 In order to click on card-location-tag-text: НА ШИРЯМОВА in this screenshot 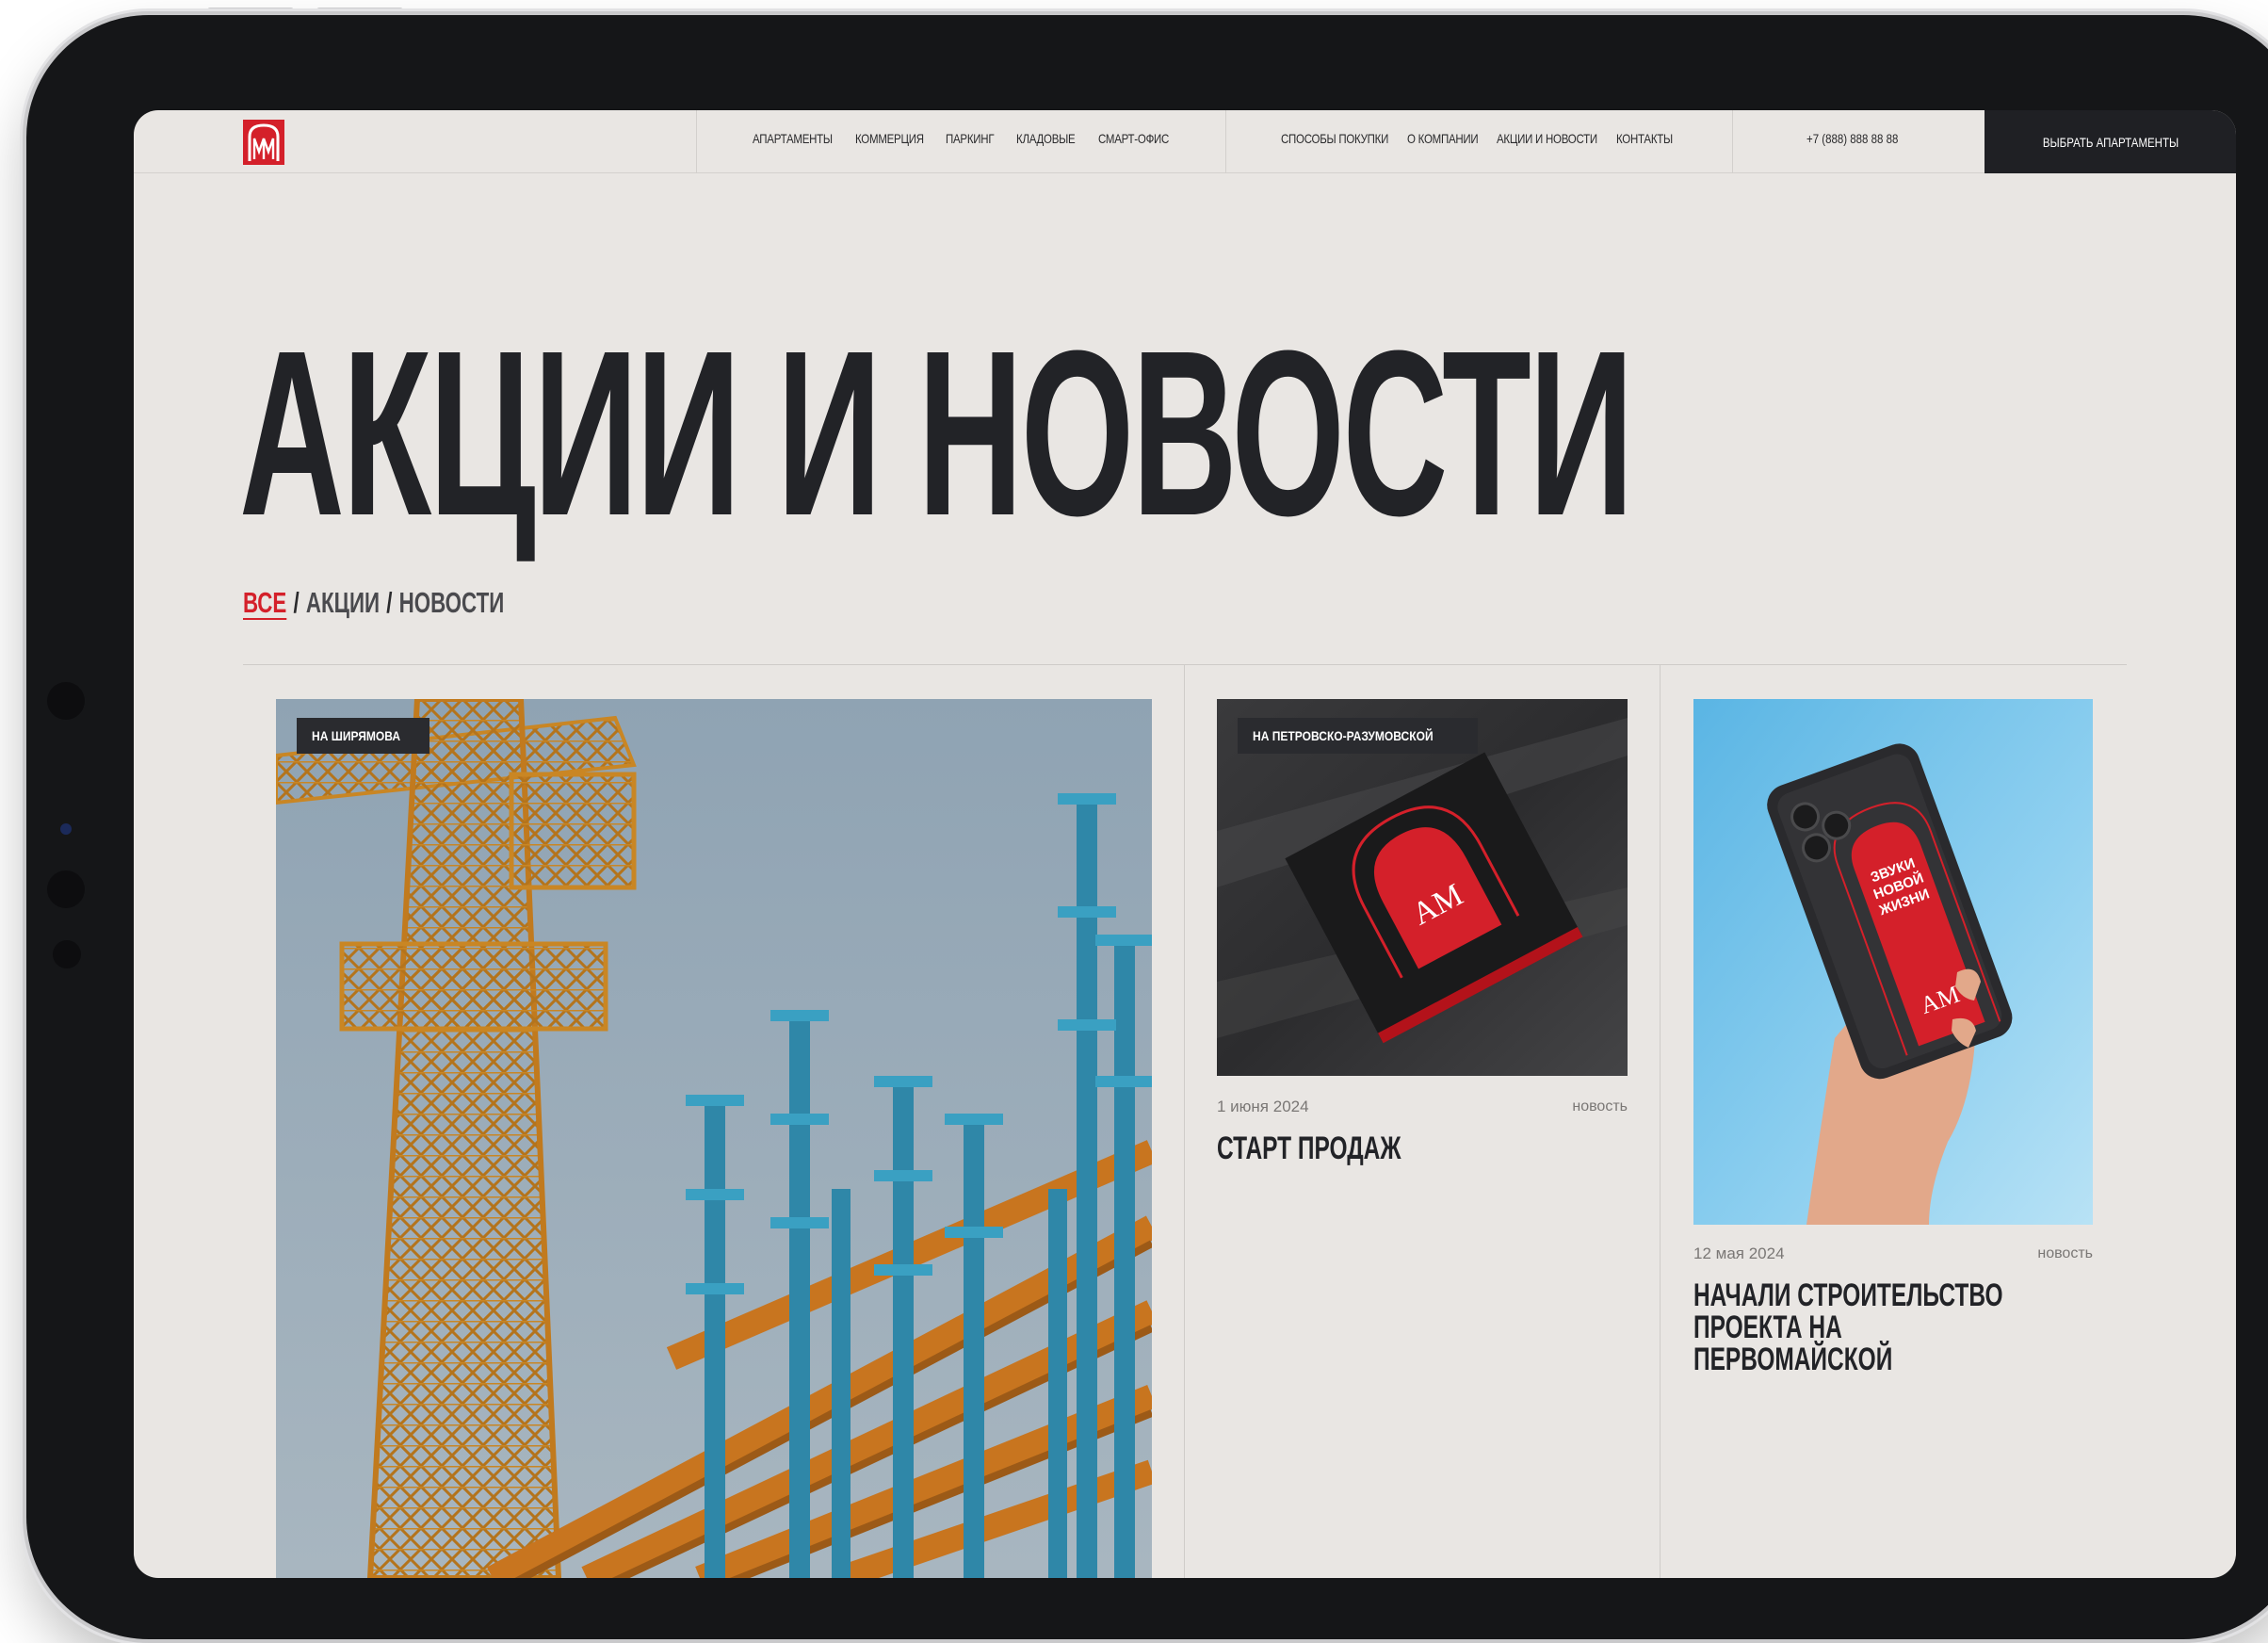, I will do `click(356, 735)`.